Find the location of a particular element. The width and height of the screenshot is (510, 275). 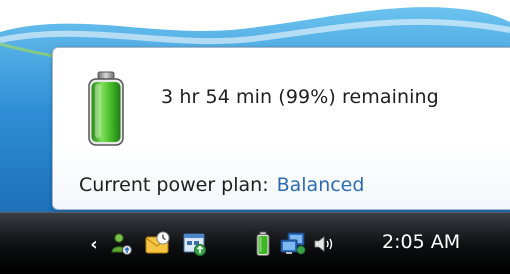

taskbar-clock: 2:05 AM is located at coordinates (421, 242).